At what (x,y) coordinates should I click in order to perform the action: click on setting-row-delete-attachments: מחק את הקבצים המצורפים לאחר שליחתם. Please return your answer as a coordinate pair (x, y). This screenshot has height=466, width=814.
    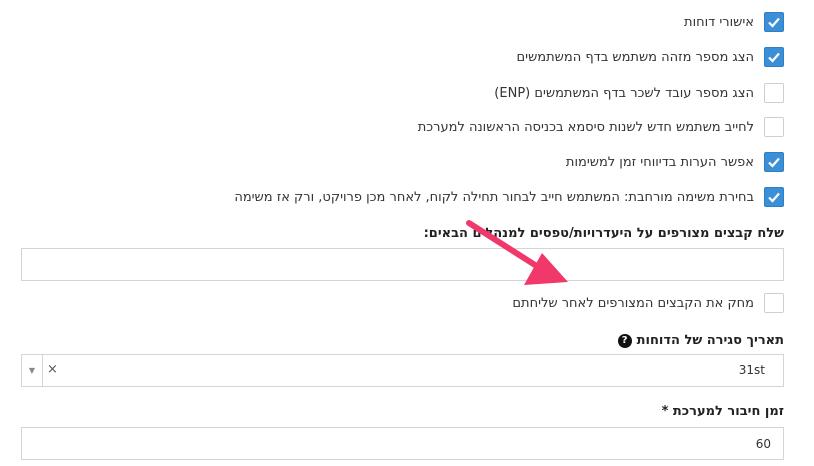
    Looking at the image, I should click on (648, 303).